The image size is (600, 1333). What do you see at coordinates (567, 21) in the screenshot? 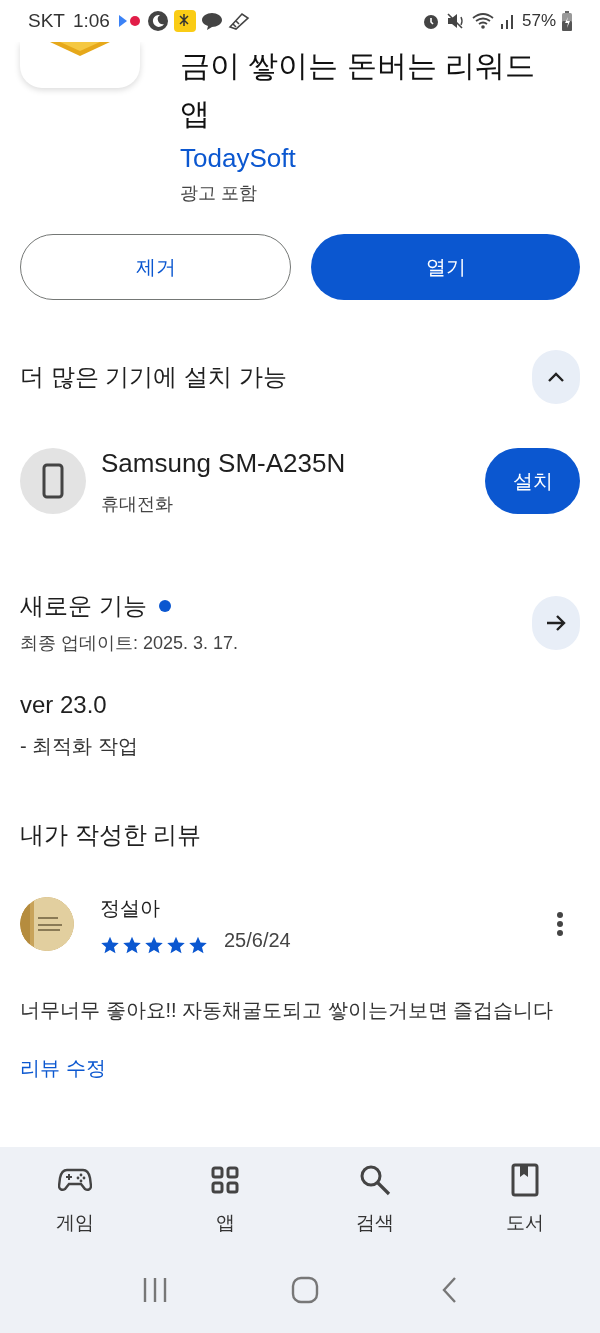
I see `battery-icon` at bounding box center [567, 21].